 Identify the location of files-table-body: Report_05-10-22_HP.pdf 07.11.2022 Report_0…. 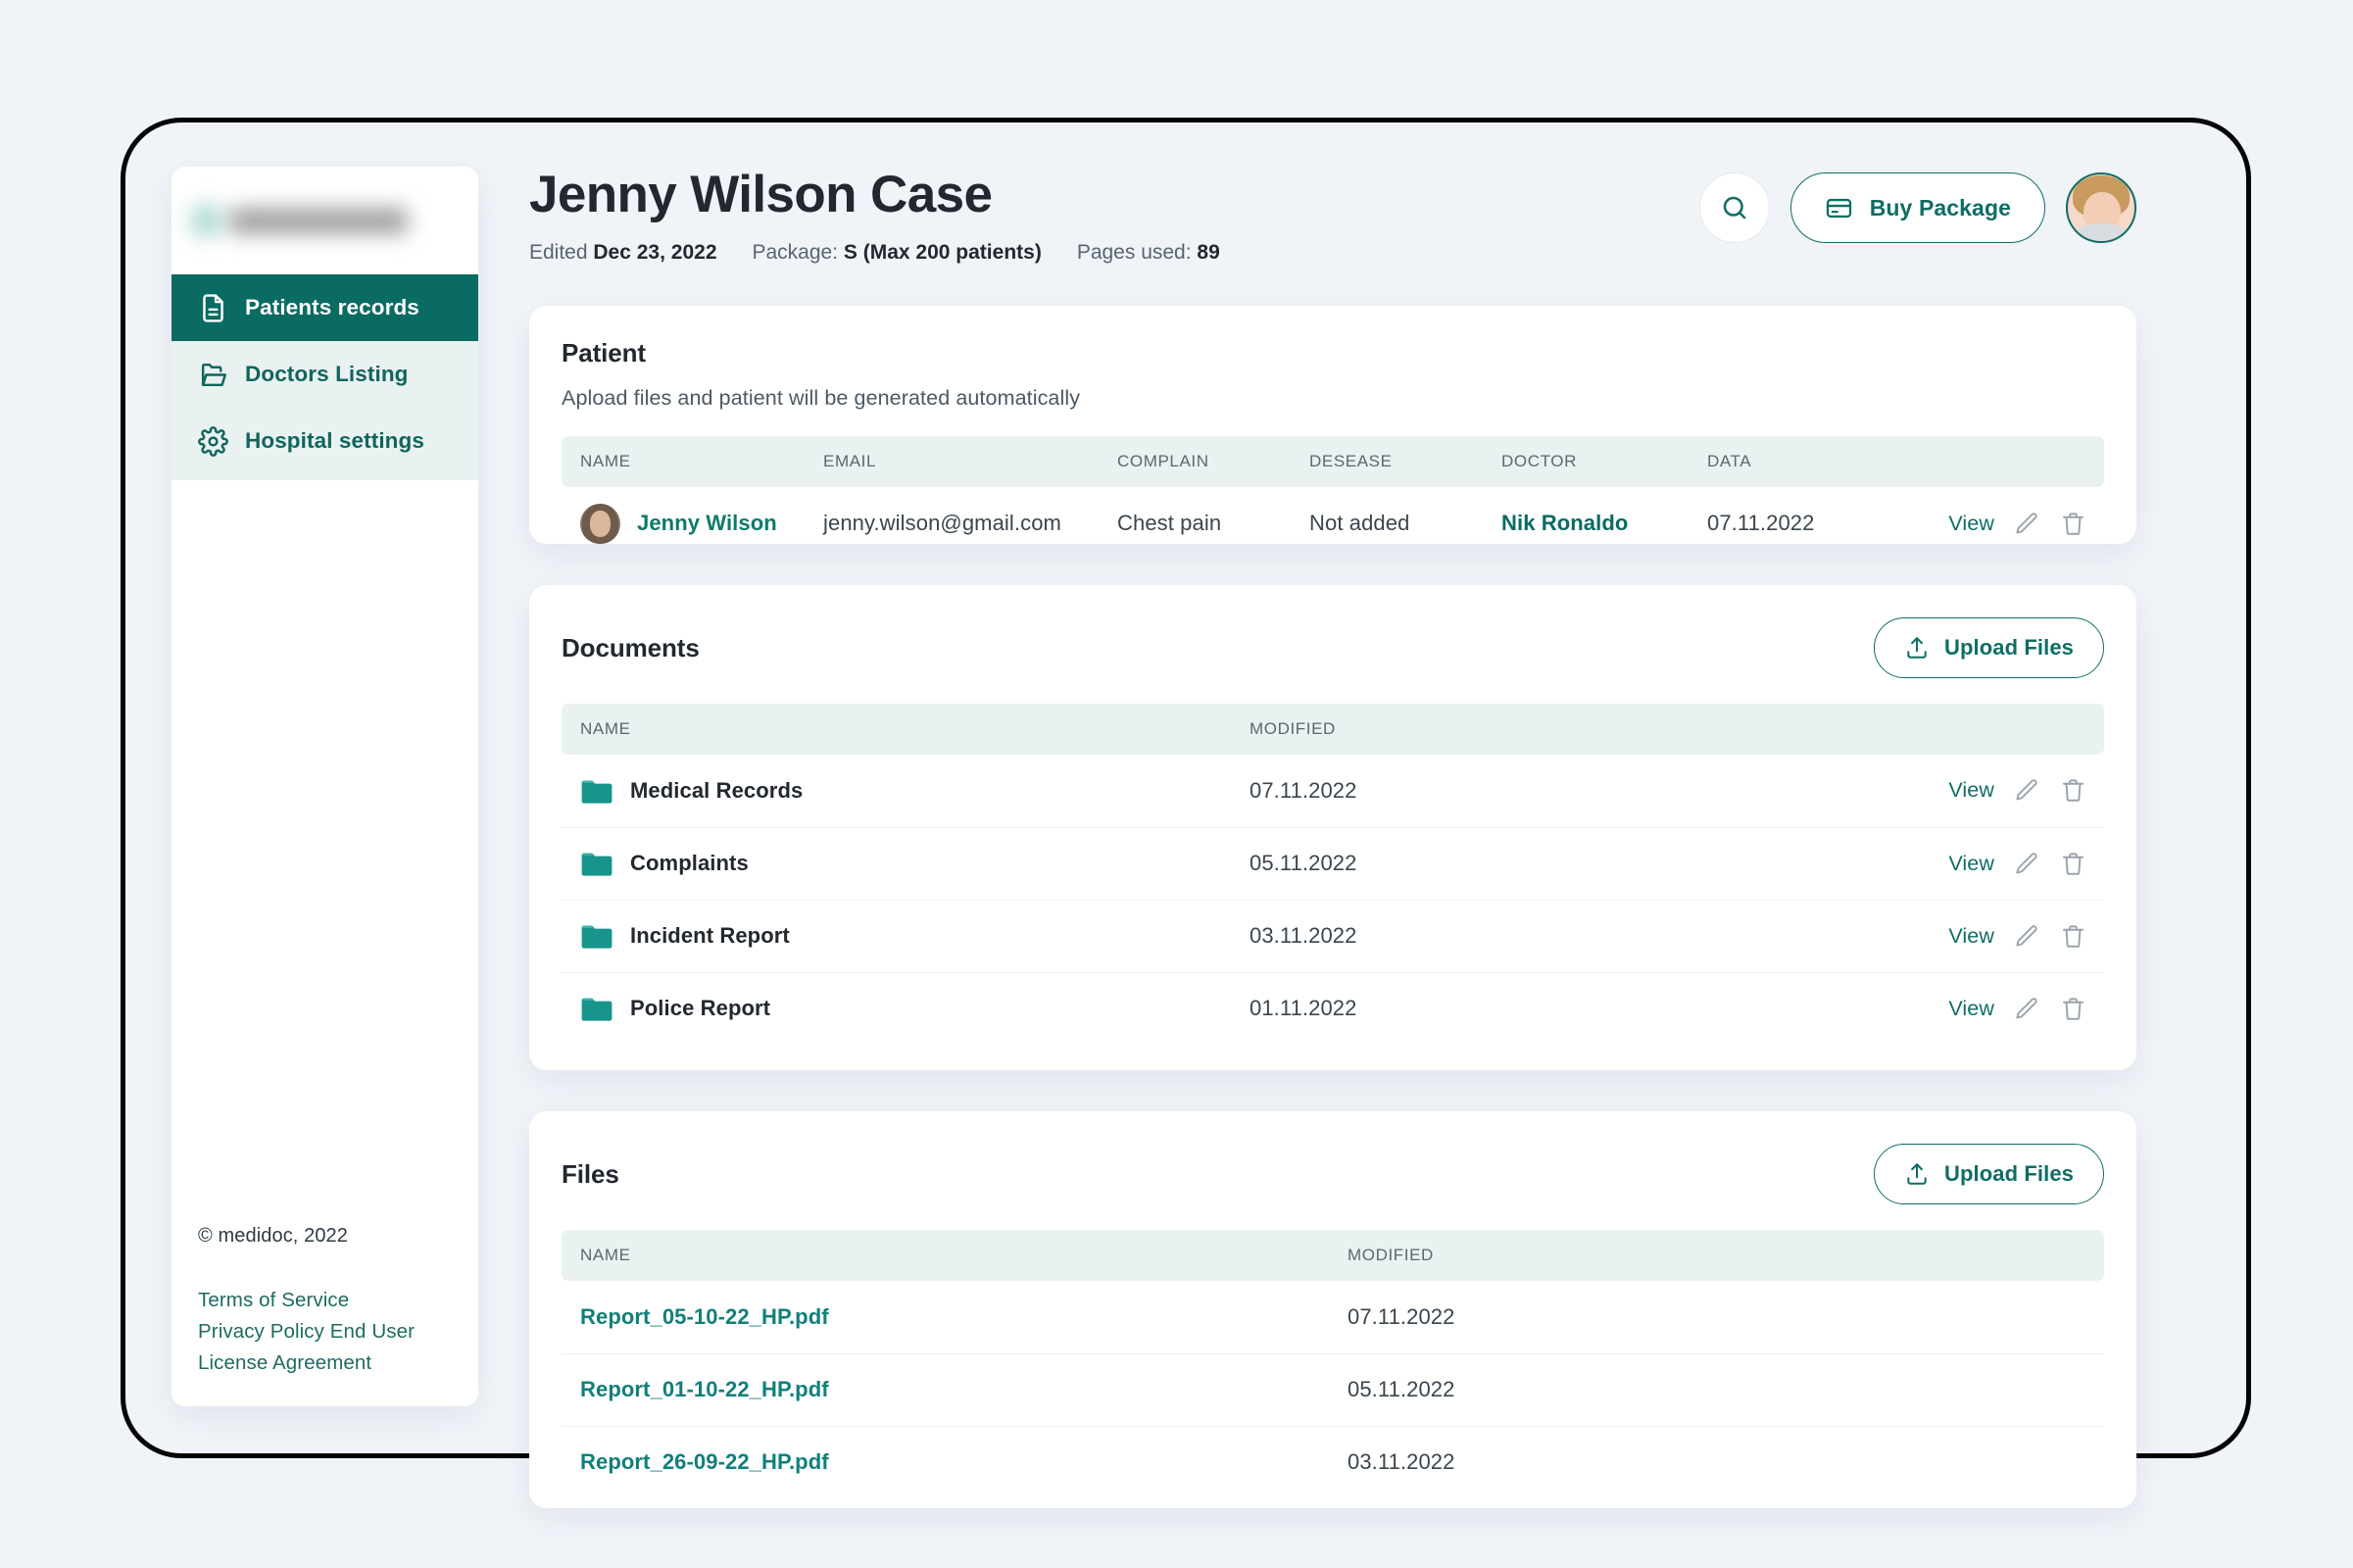
(1333, 1389).